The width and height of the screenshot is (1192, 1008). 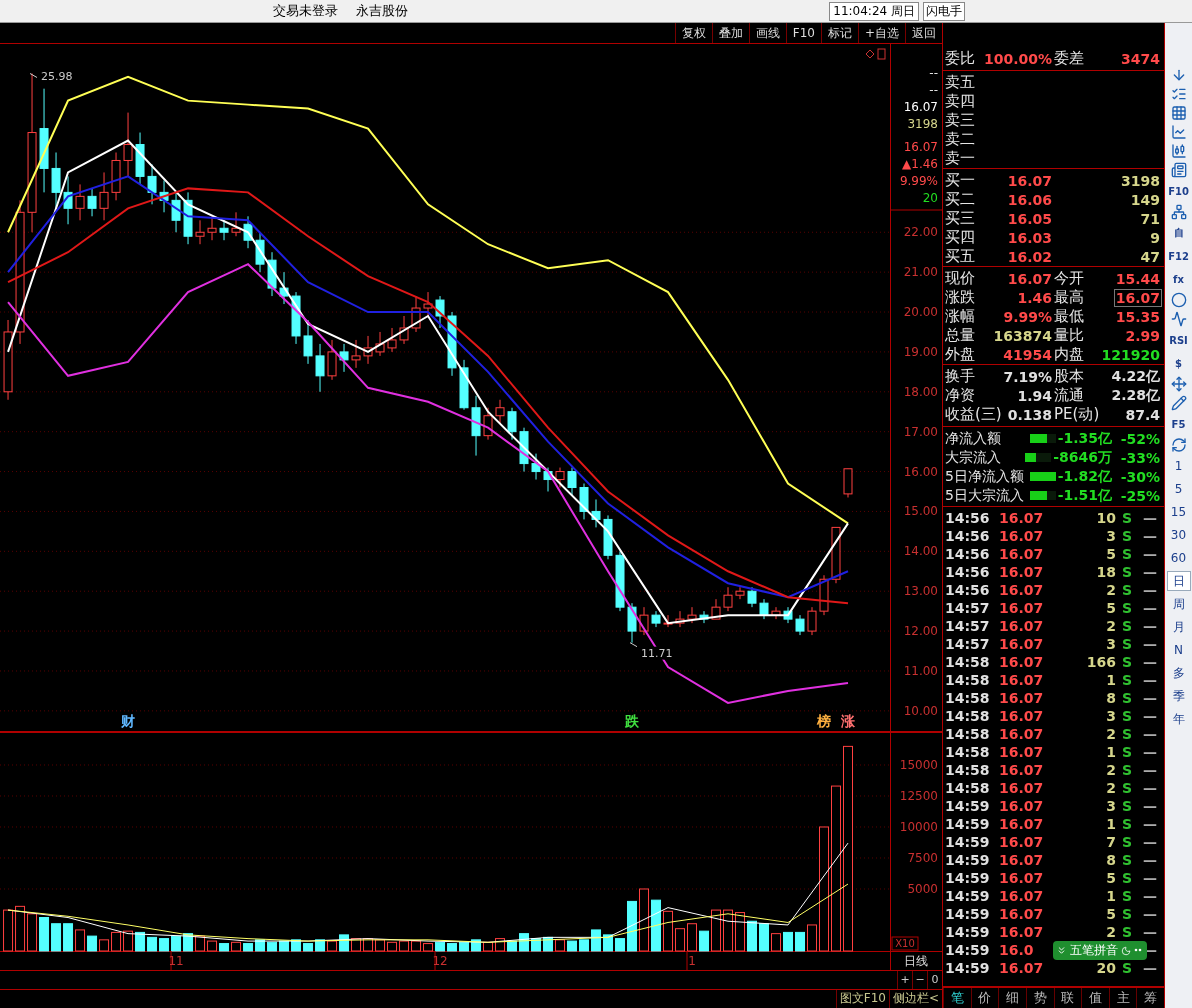 What do you see at coordinates (1178, 300) in the screenshot?
I see `circle-icon` at bounding box center [1178, 300].